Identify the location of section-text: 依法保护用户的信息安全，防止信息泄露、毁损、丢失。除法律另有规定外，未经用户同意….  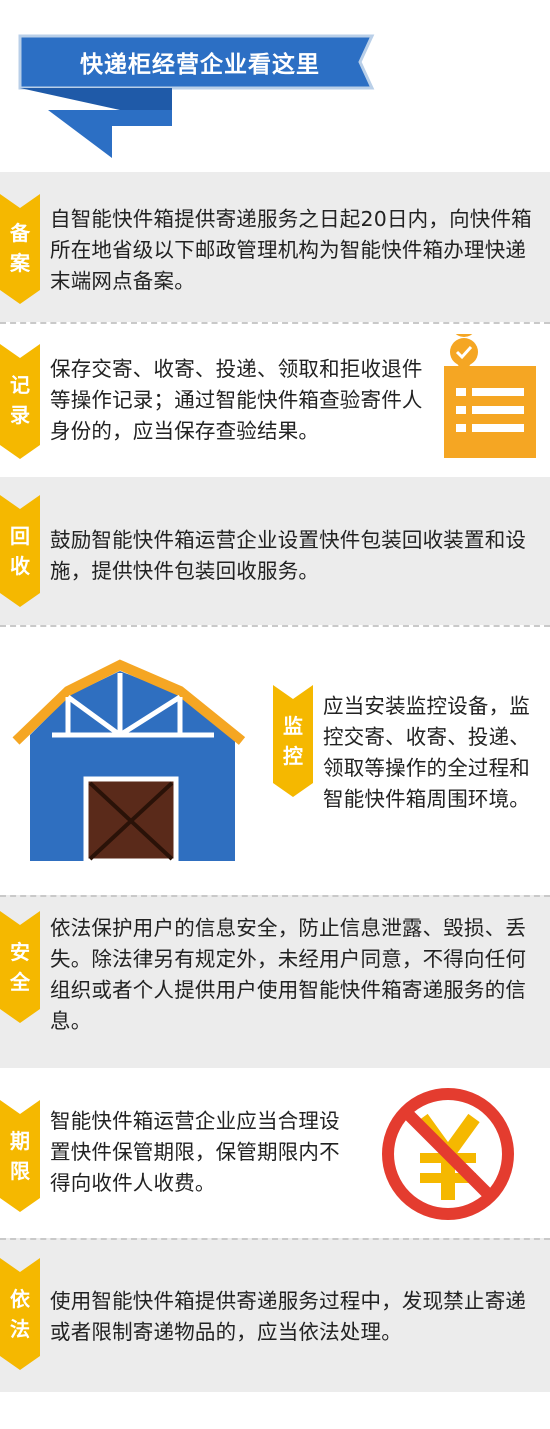
(288, 974).